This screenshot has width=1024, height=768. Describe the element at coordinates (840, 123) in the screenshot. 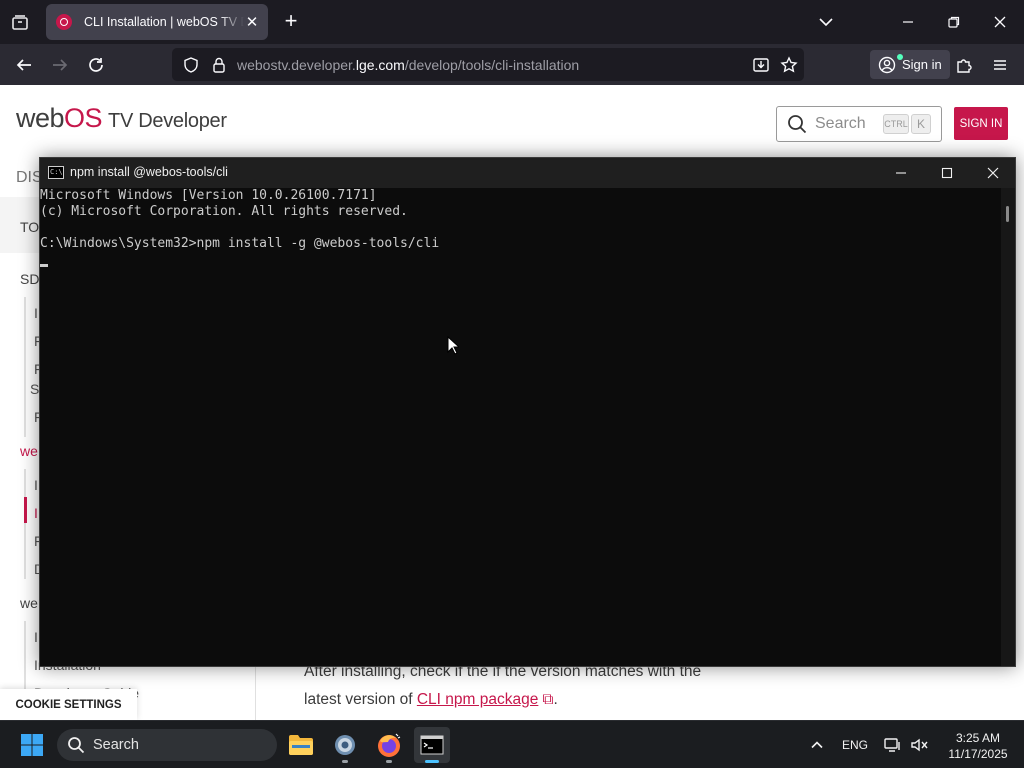

I see `search-placeholder: Search` at that location.